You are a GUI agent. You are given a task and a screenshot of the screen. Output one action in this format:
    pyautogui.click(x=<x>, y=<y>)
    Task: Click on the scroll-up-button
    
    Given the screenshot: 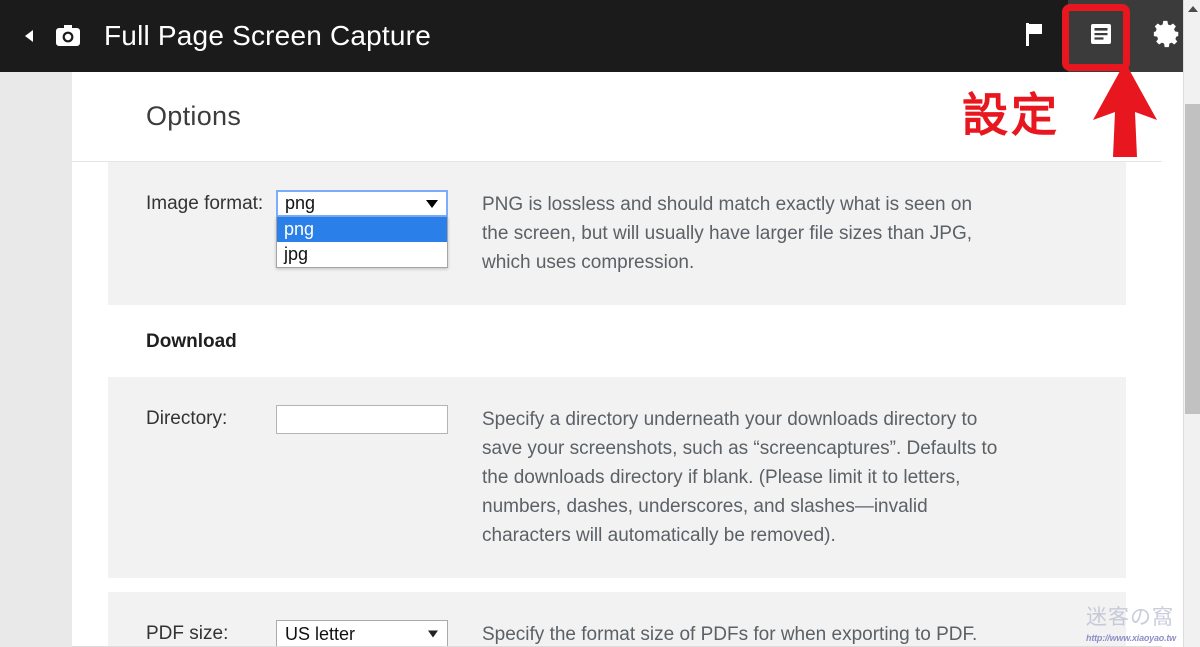 What is the action you would take?
    pyautogui.click(x=1192, y=8)
    